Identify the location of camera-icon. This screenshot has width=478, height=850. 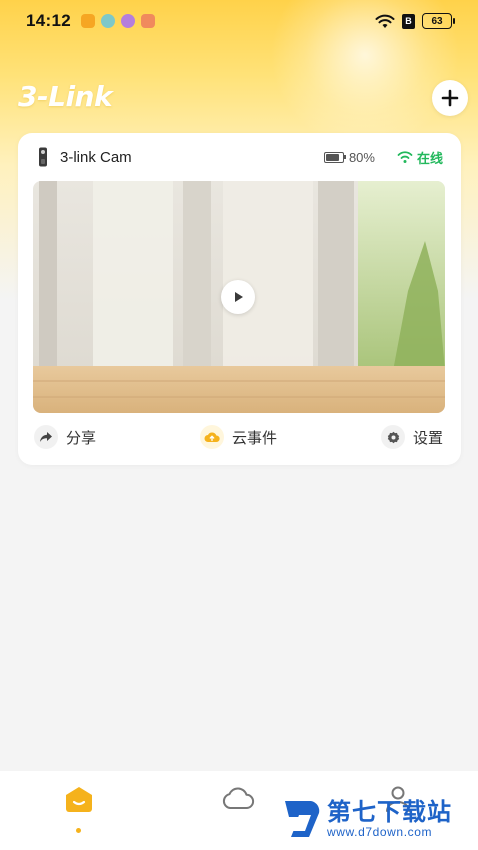
(43, 157).